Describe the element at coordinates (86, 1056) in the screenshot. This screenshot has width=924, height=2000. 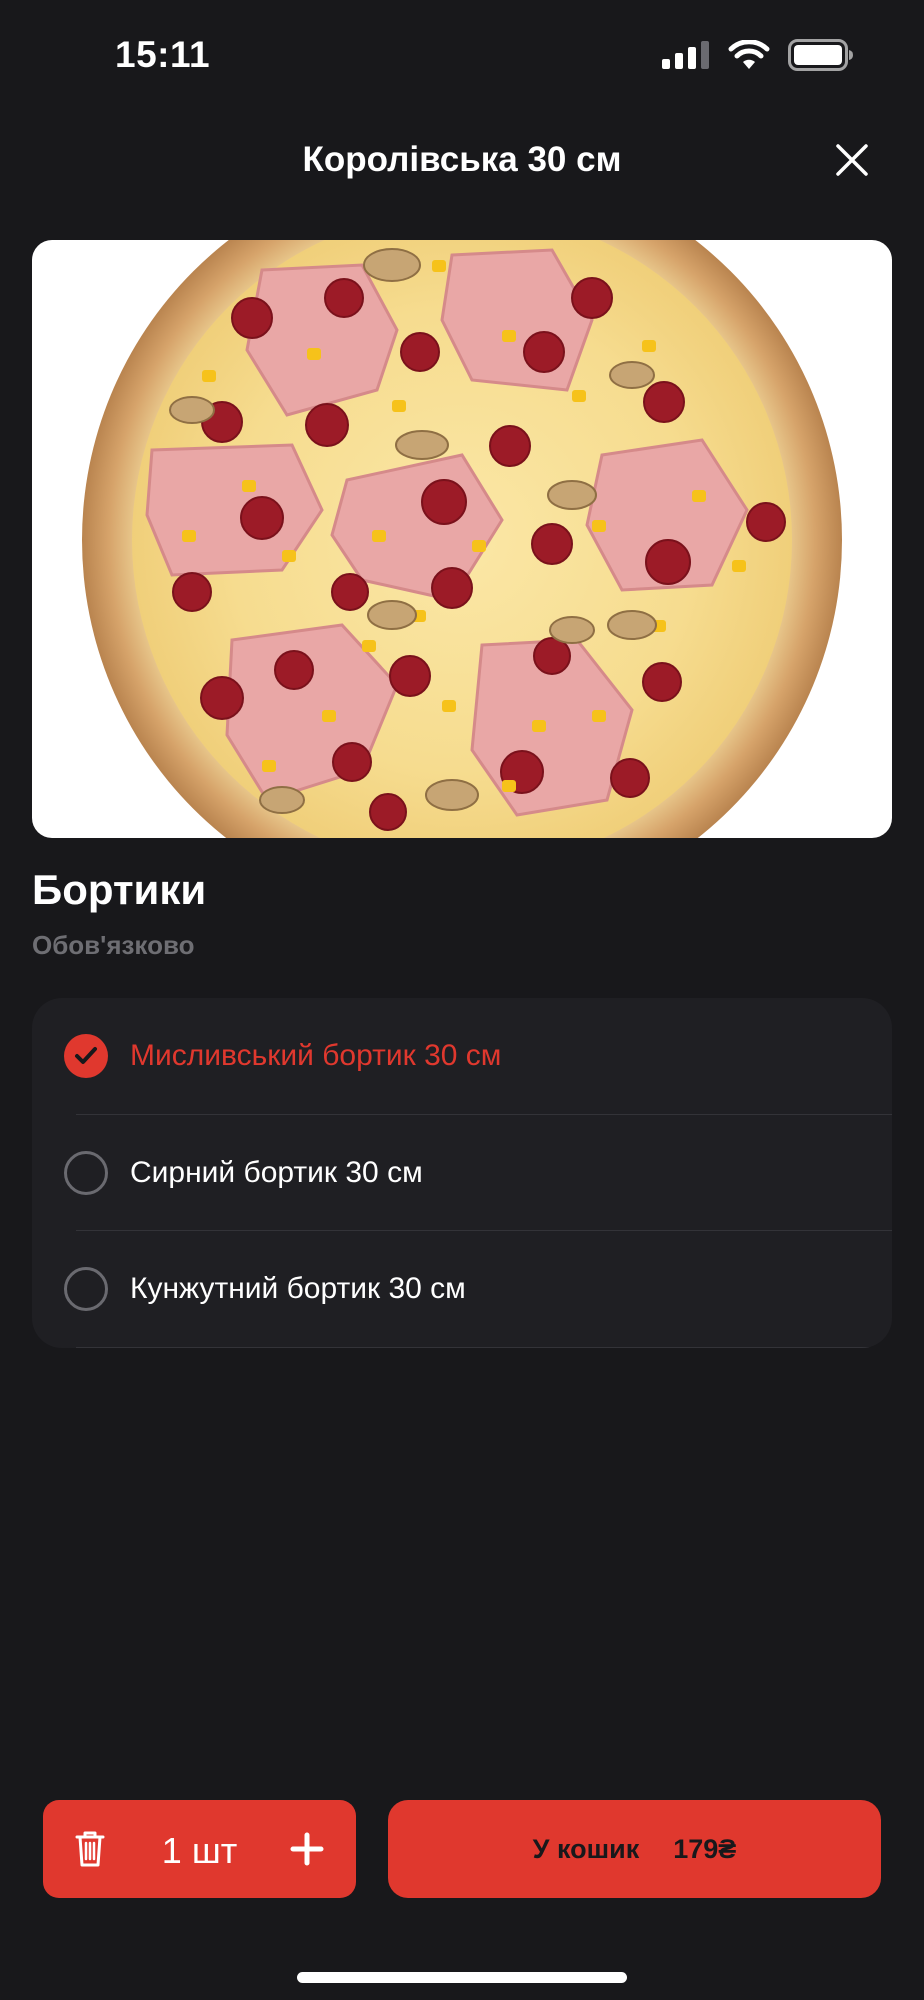
I see `radio-checked-icon` at that location.